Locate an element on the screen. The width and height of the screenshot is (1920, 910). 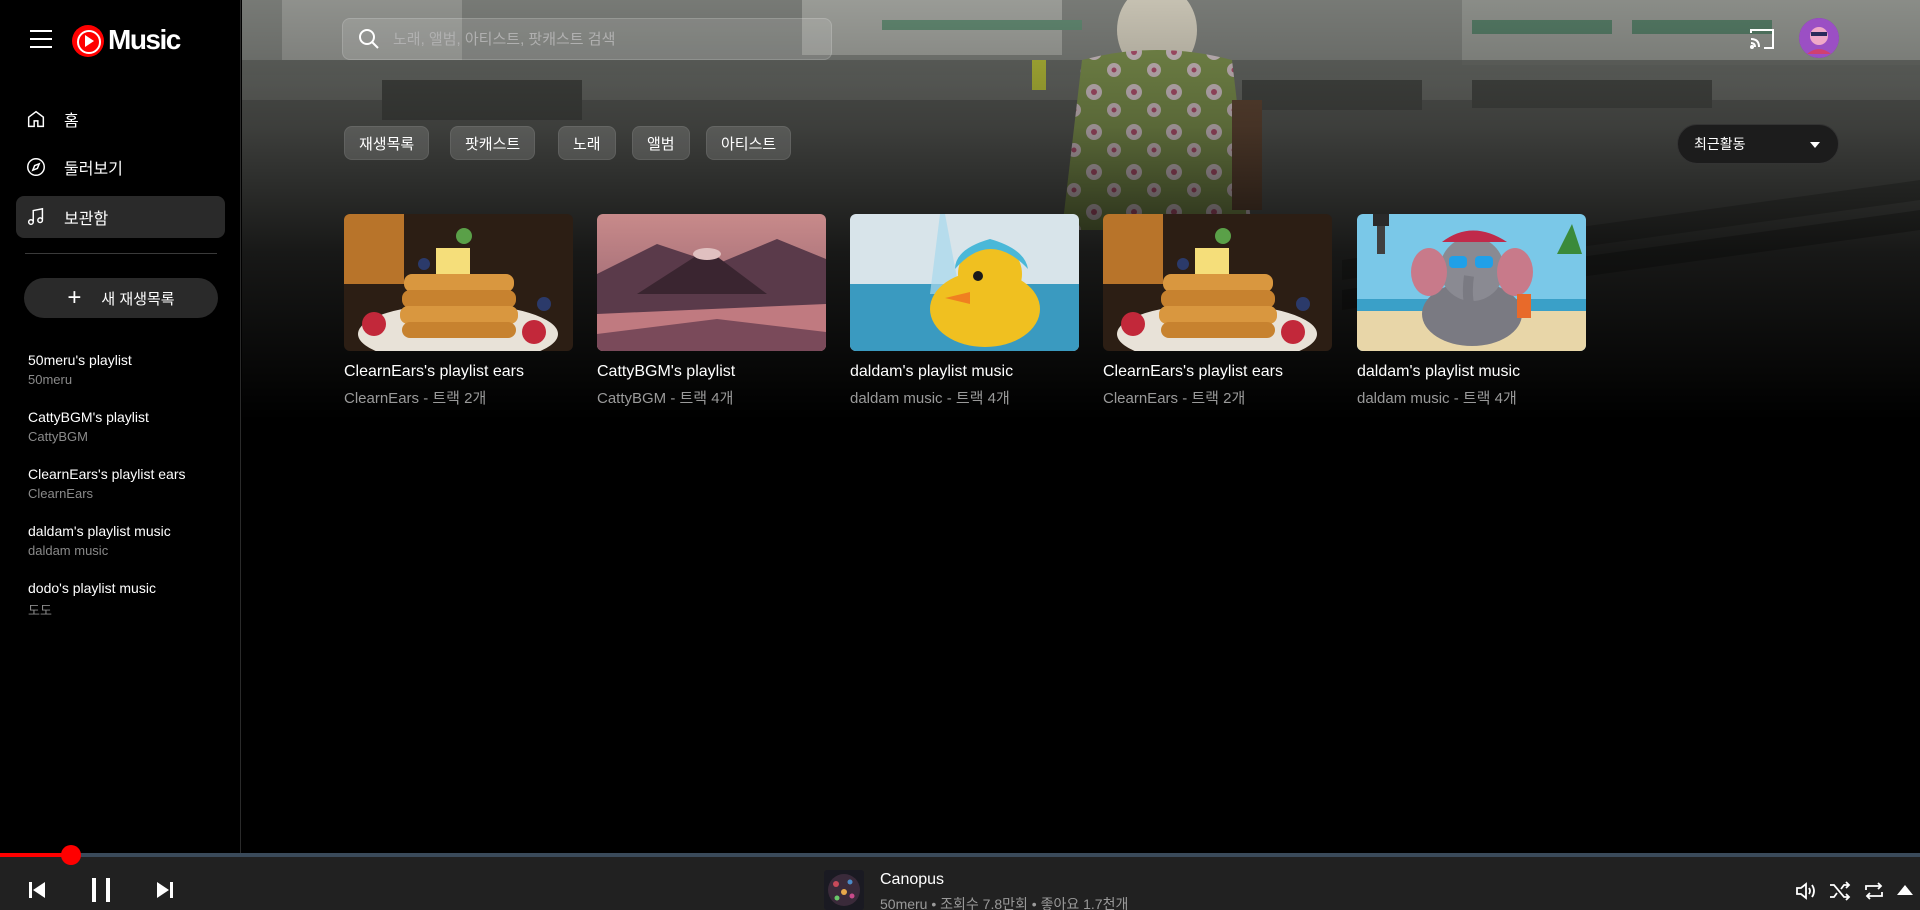
card-title: CattyBGM's playlist is located at coordinates (711, 372).